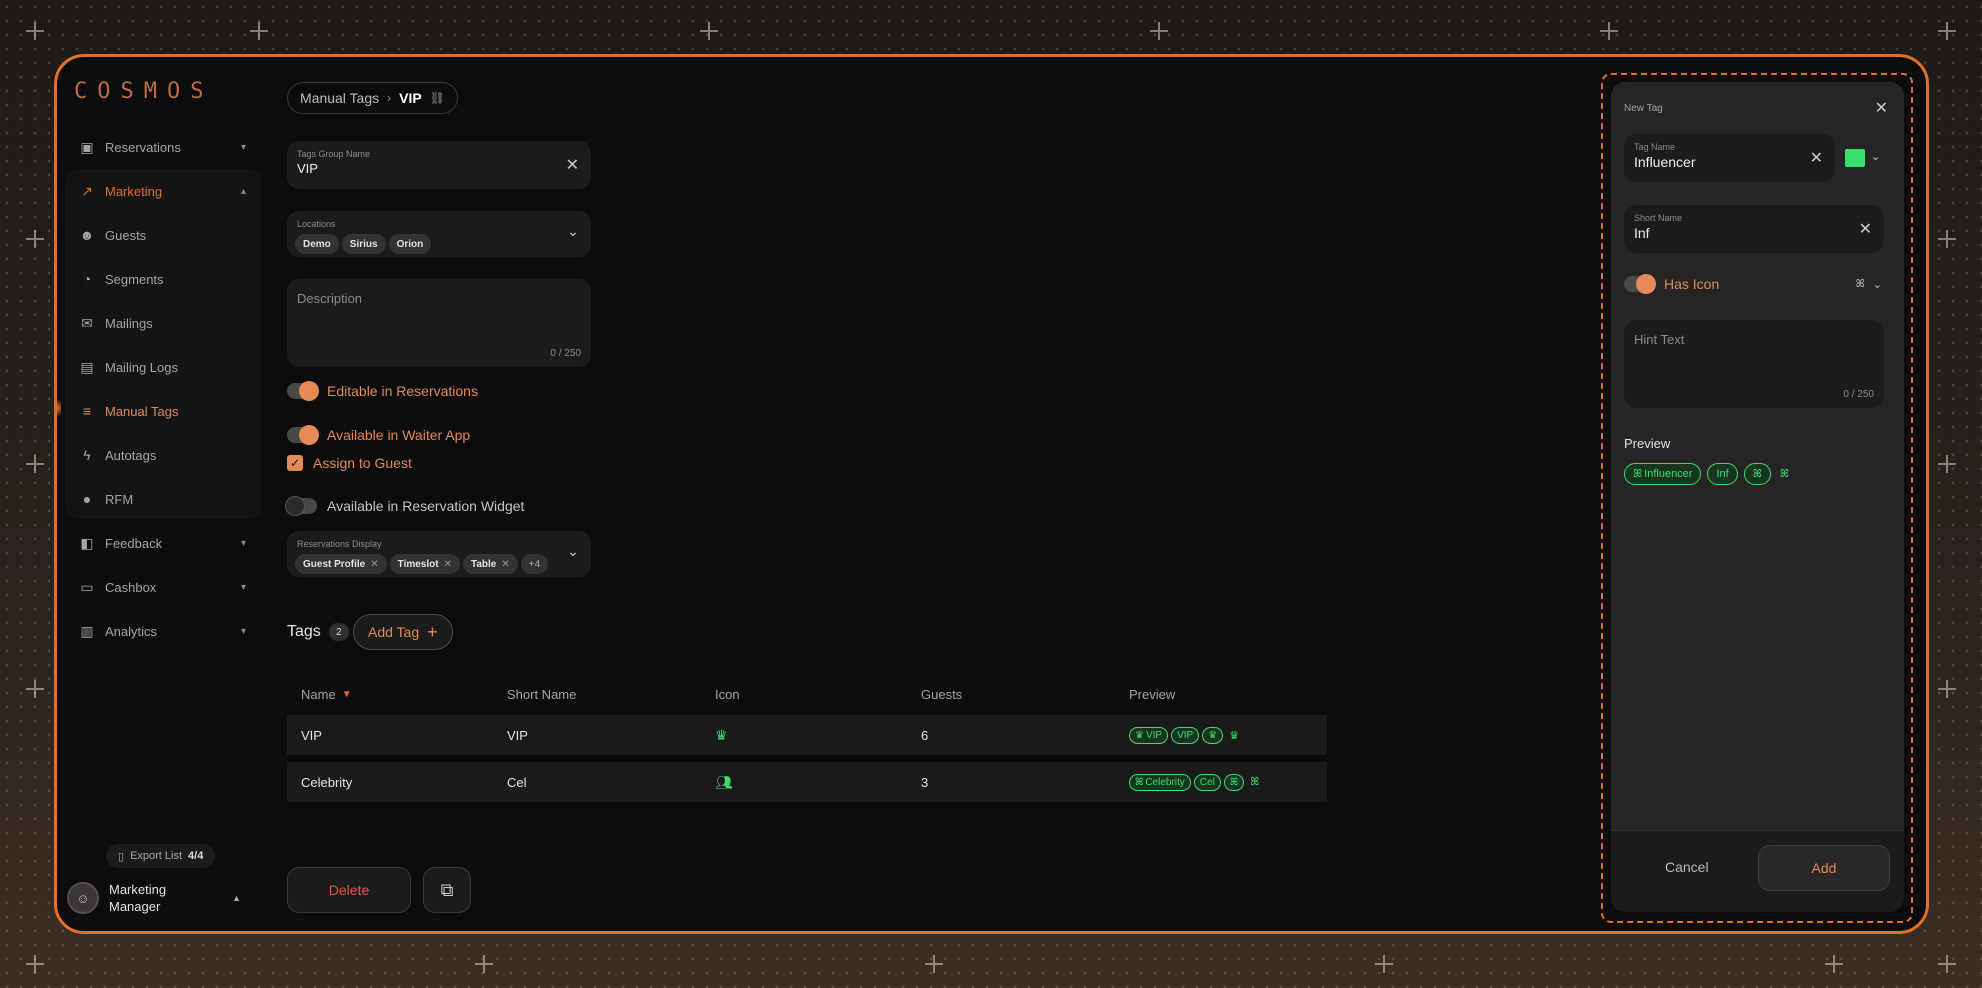 The width and height of the screenshot is (1982, 988). Describe the element at coordinates (1184, 735) in the screenshot. I see `cell-preview: ♛ VIP VIP ♛ ♛` at that location.